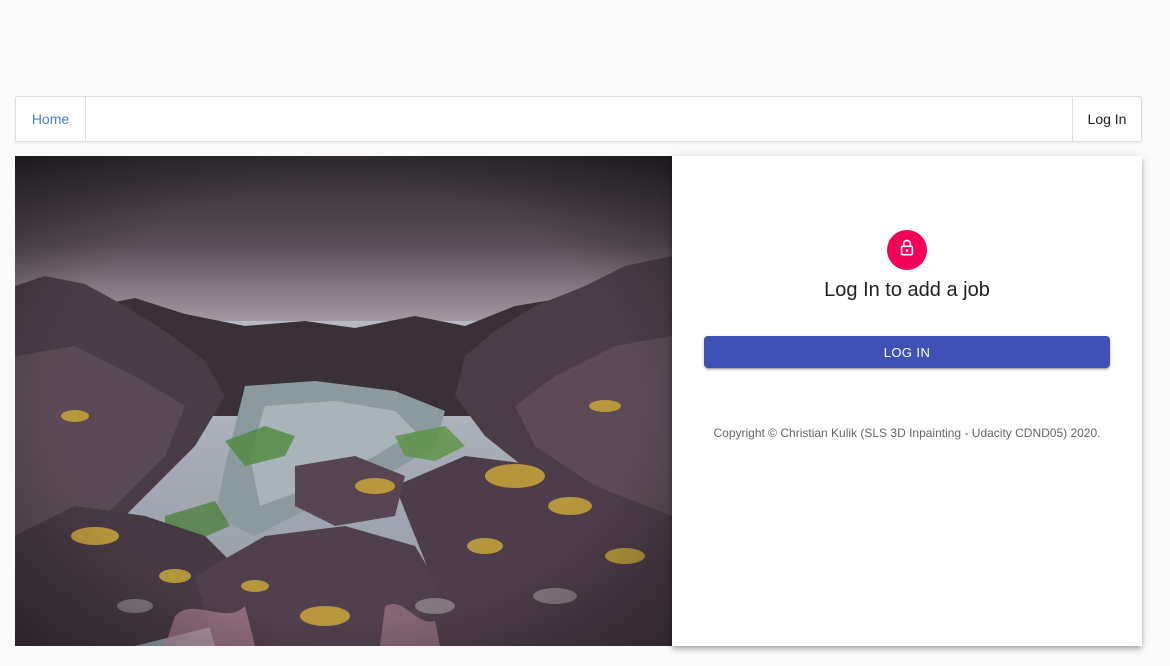 Image resolution: width=1170 pixels, height=666 pixels. Describe the element at coordinates (51, 119) in the screenshot. I see `nav-home-link: Home` at that location.